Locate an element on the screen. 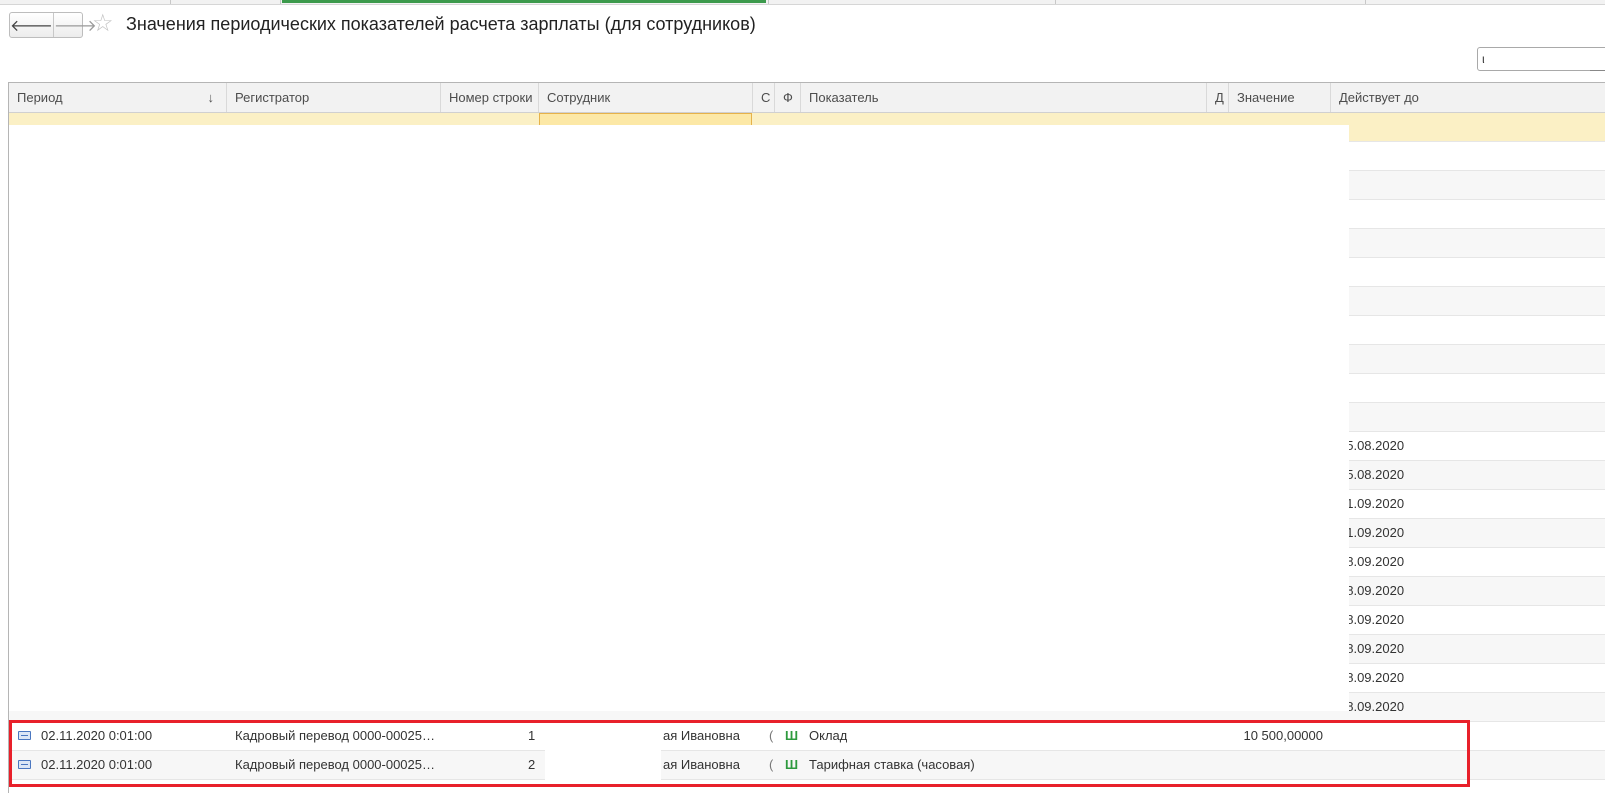 The width and height of the screenshot is (1605, 799). column-period: Период ↓ is located at coordinates (118, 97).